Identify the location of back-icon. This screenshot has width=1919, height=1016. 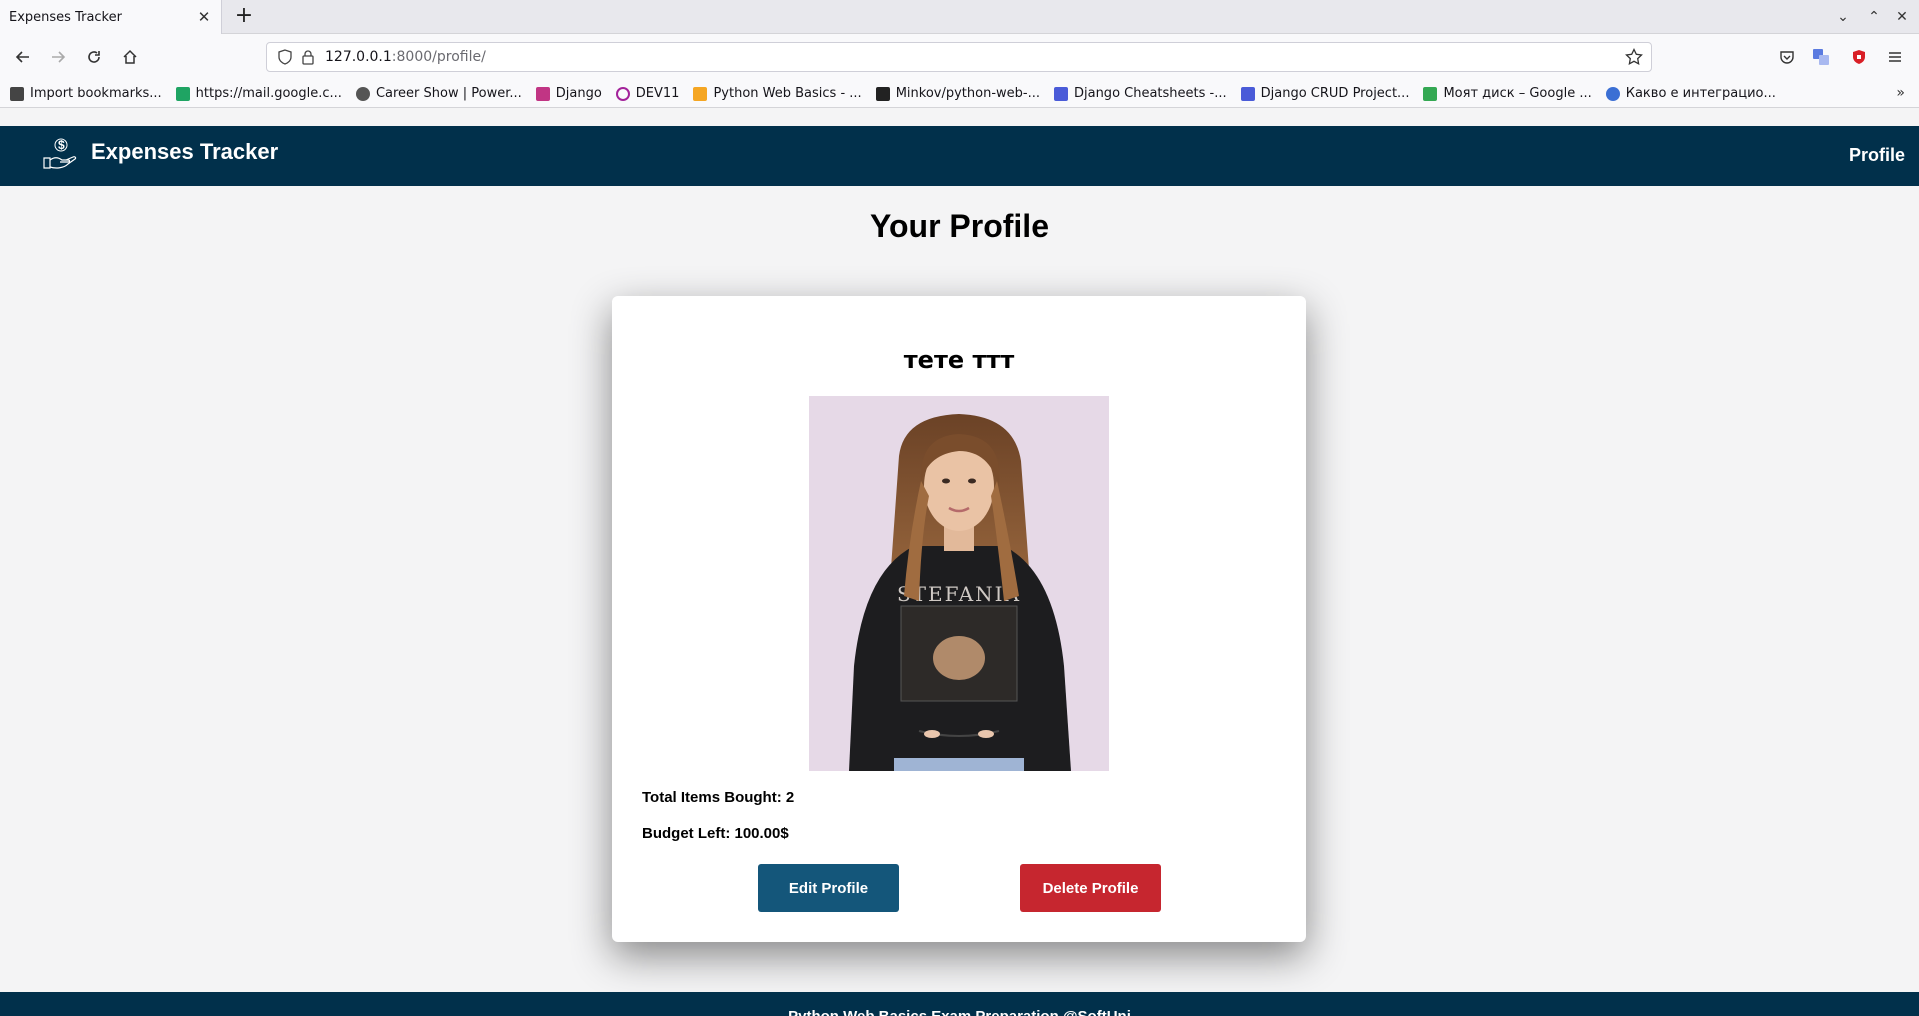
(23, 57).